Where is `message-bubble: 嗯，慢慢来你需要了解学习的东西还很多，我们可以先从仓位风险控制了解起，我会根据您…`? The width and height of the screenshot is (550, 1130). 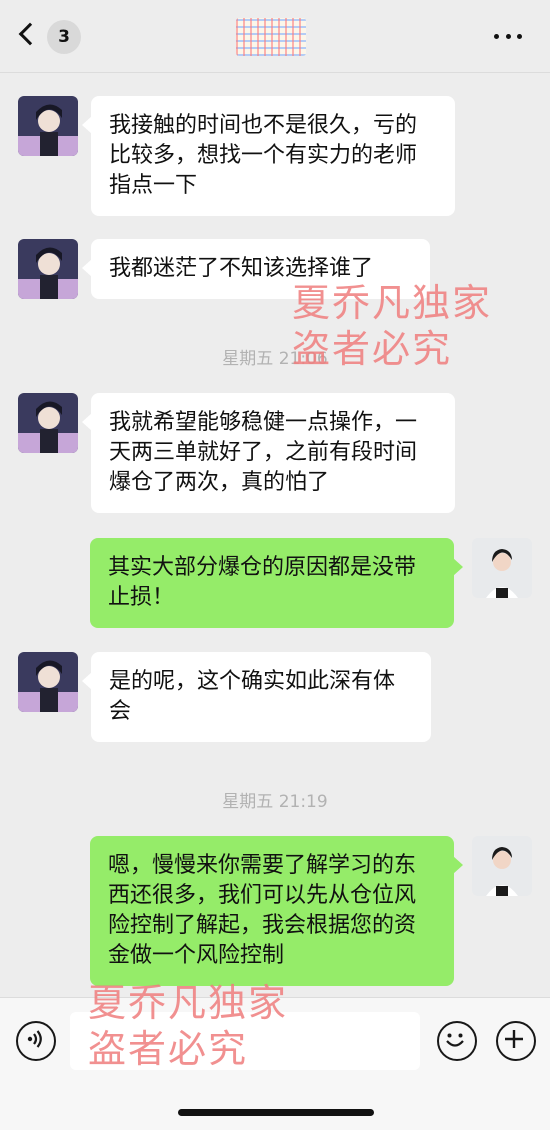 message-bubble: 嗯，慢慢来你需要了解学习的东西还很多，我们可以先从仓位风险控制了解起，我会根据您… is located at coordinates (276, 911).